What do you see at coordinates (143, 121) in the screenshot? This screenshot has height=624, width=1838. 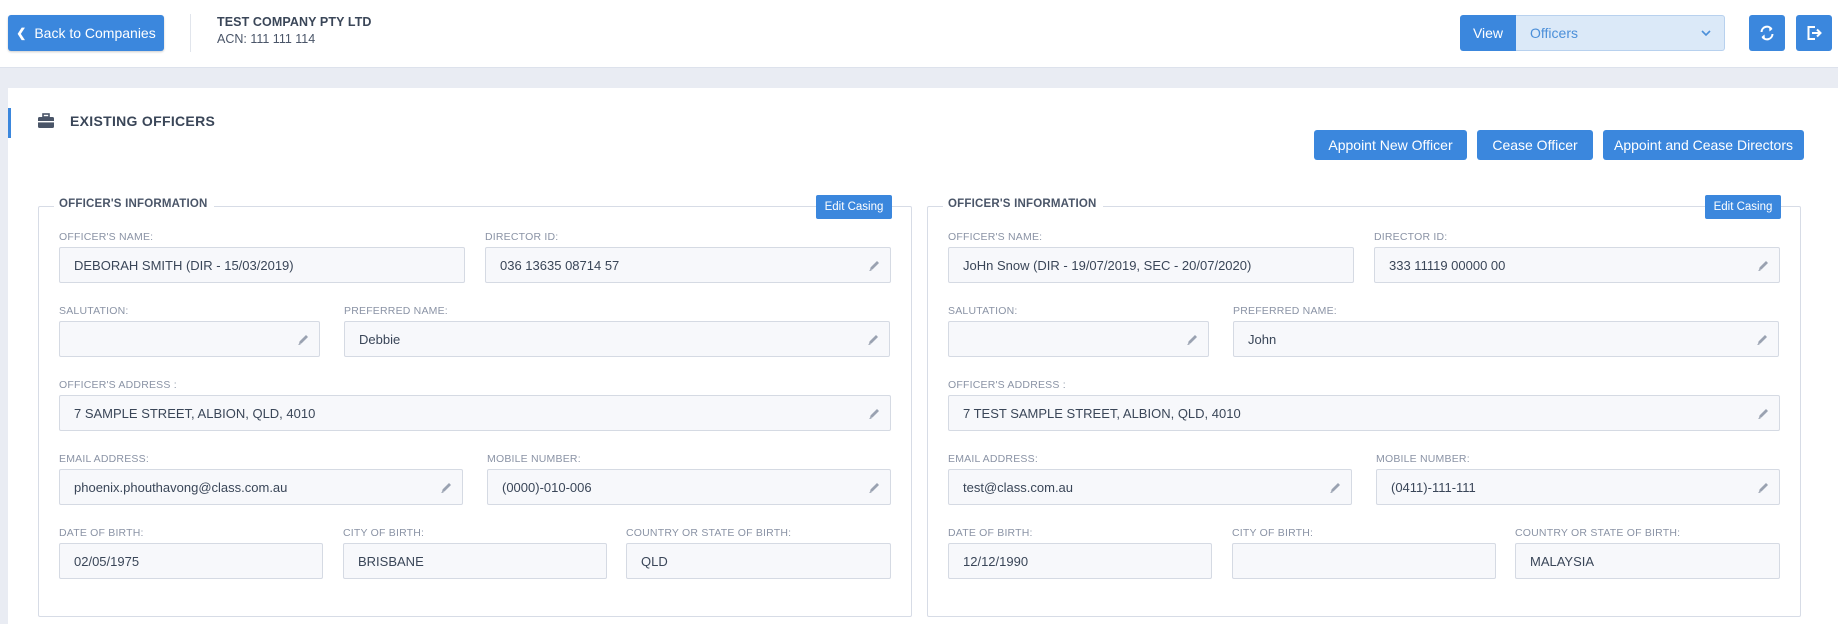 I see `section-title: EXISTING OFFICERS` at bounding box center [143, 121].